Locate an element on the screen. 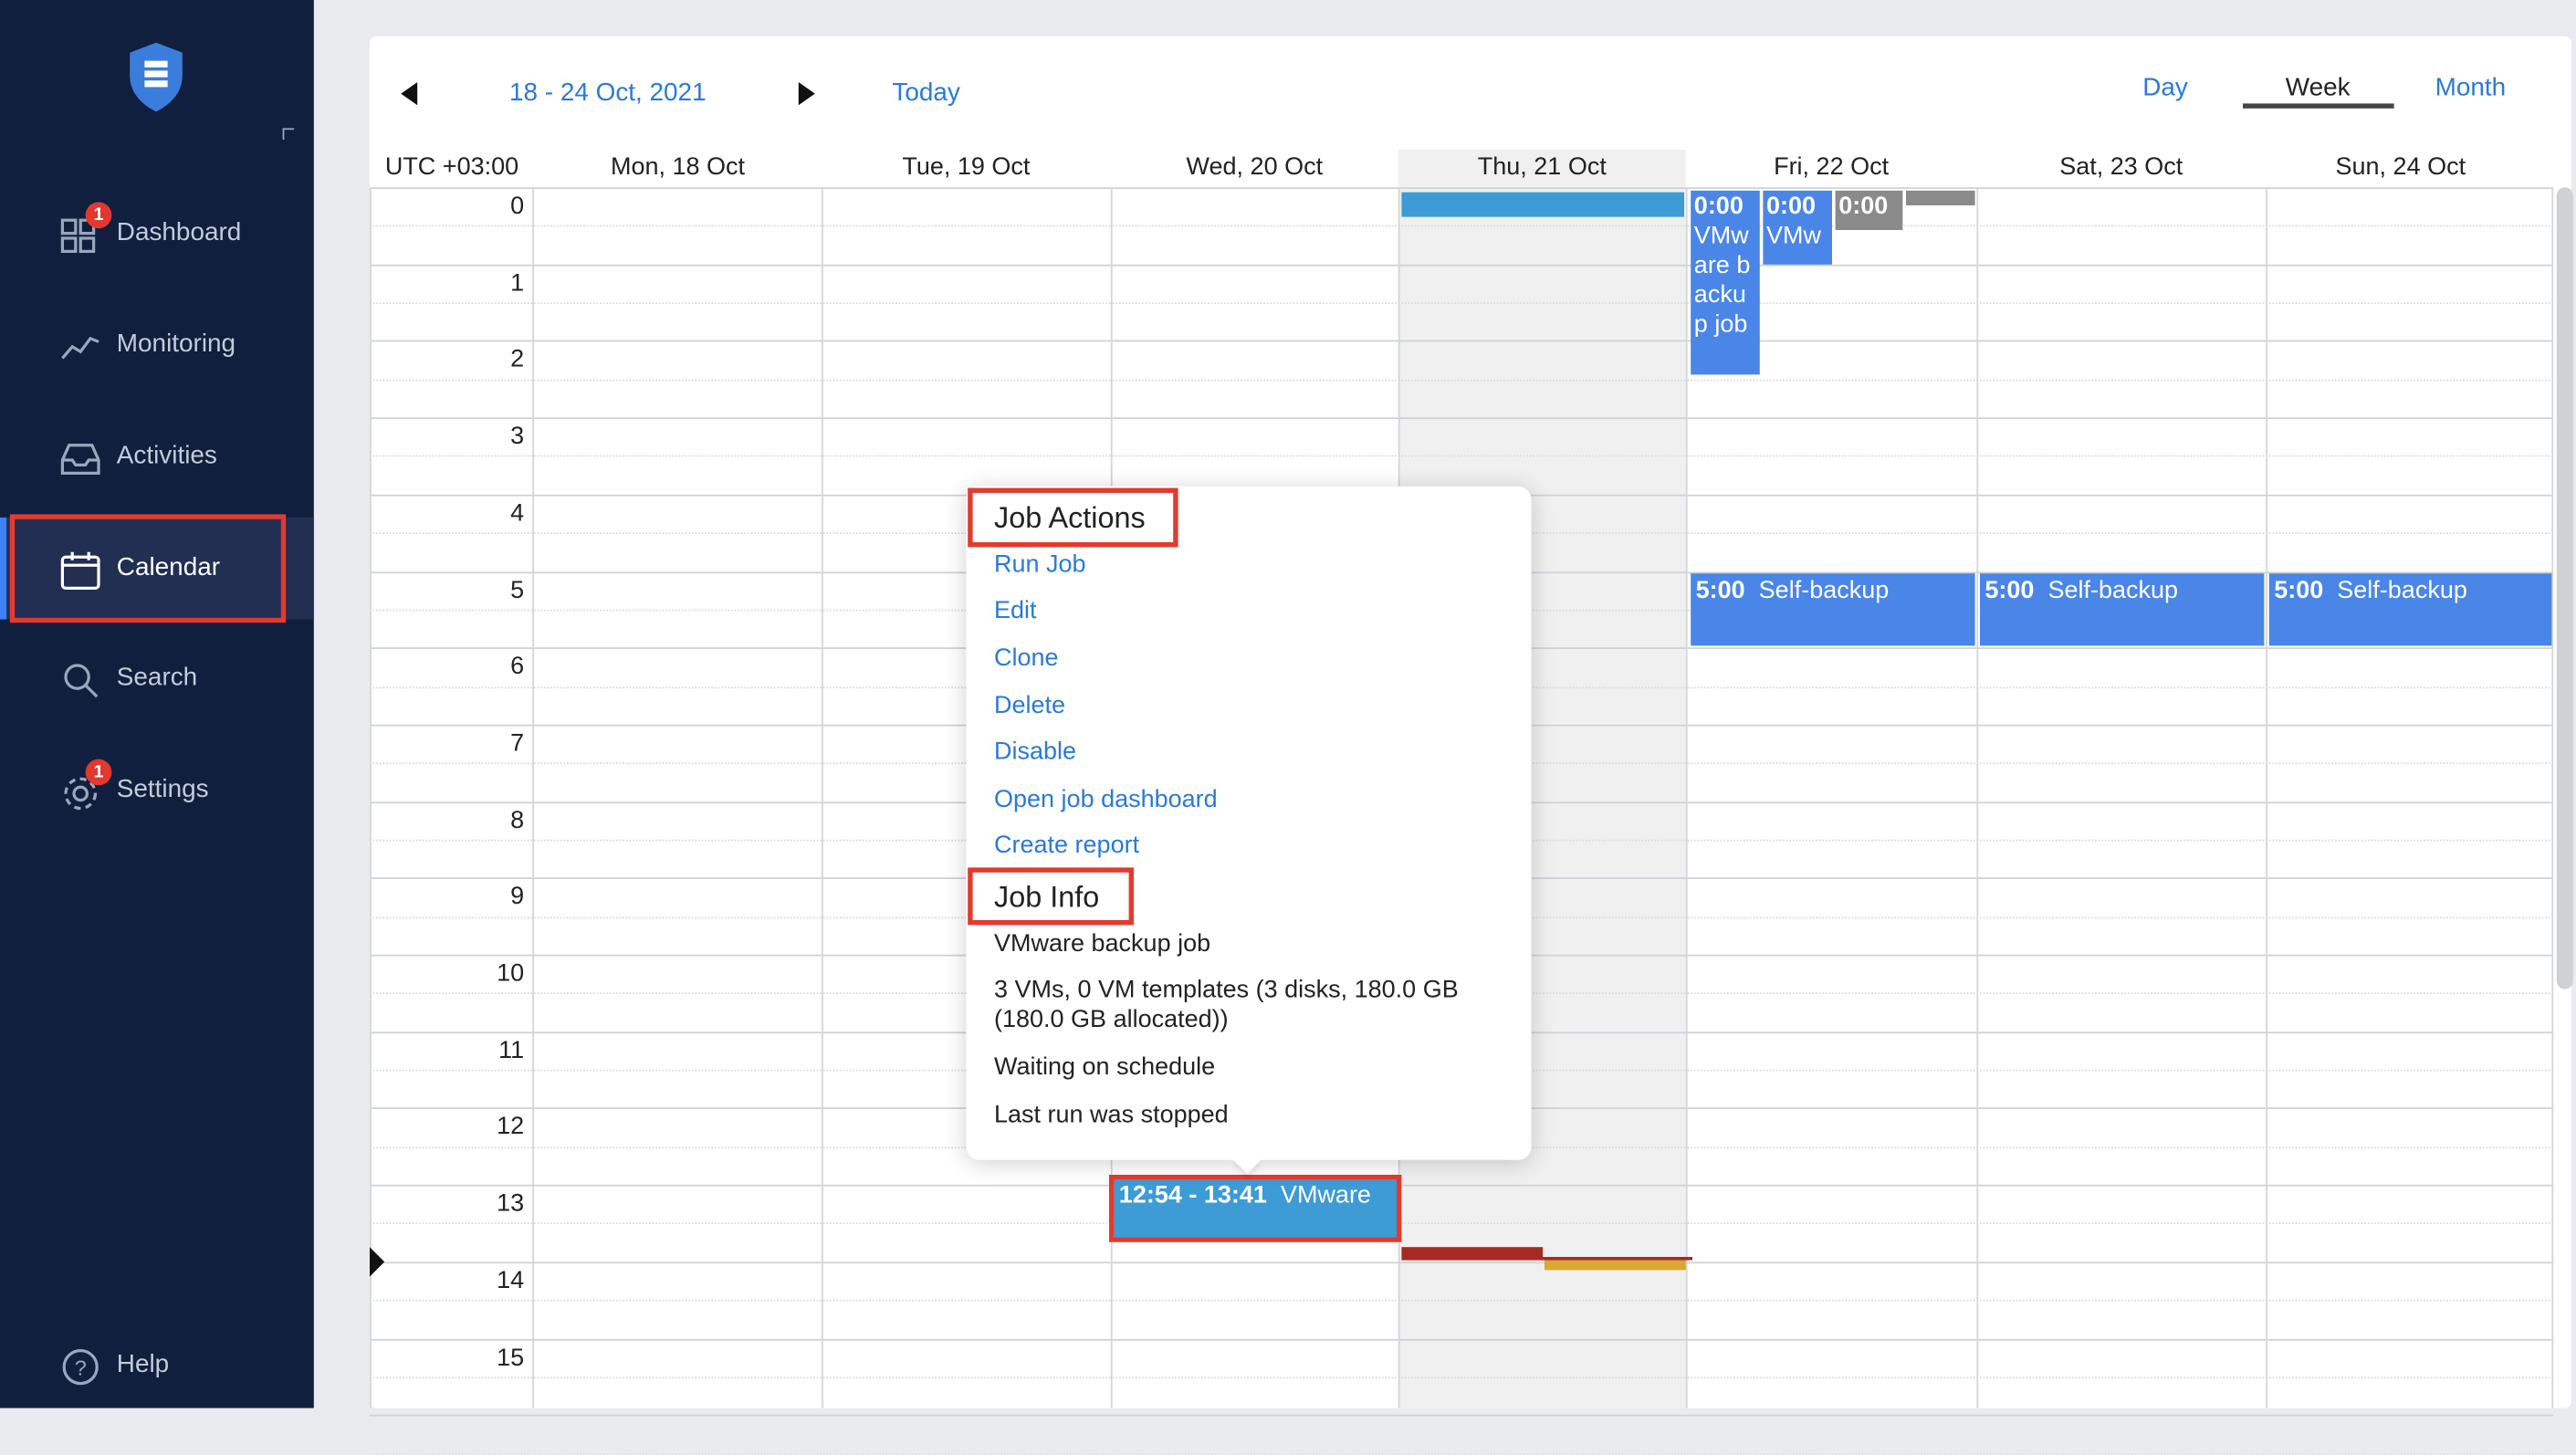 The image size is (2576, 1455). event-time: 5:00 is located at coordinates (2299, 591).